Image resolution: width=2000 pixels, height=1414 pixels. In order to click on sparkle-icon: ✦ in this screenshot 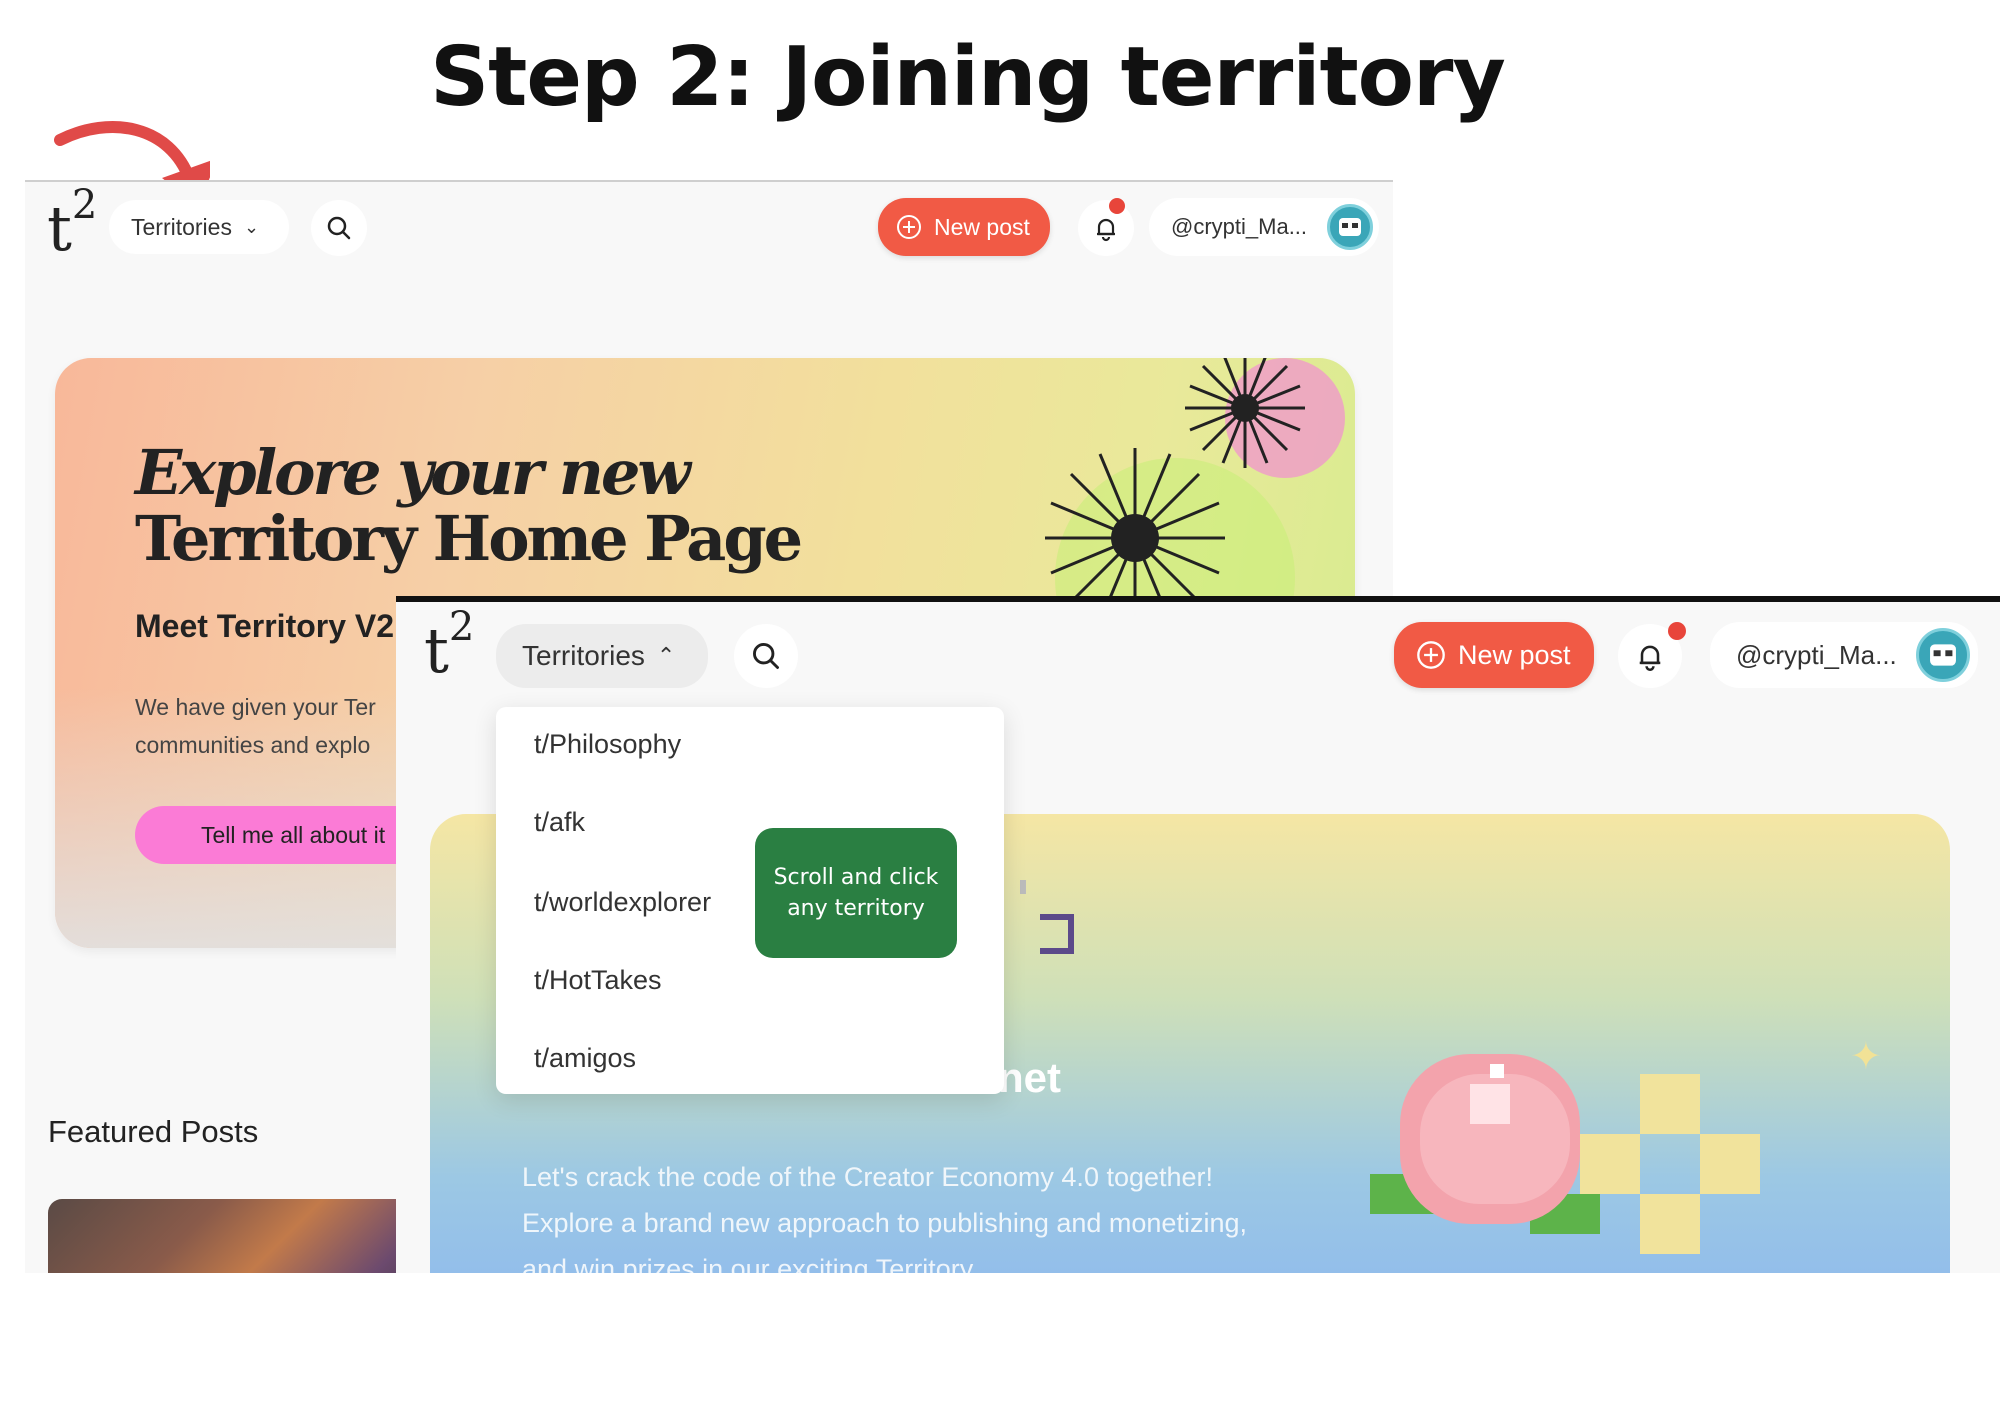, I will do `click(1866, 1057)`.